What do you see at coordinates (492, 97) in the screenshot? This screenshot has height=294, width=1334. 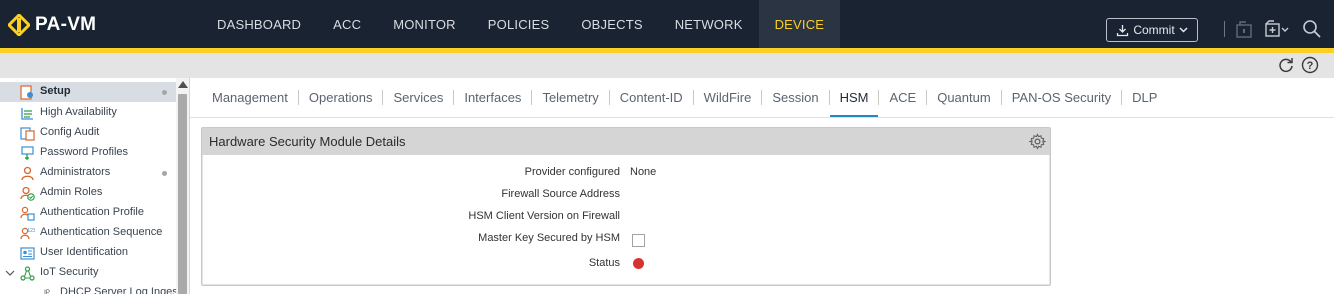 I see `tab-interfaces: Interfaces` at bounding box center [492, 97].